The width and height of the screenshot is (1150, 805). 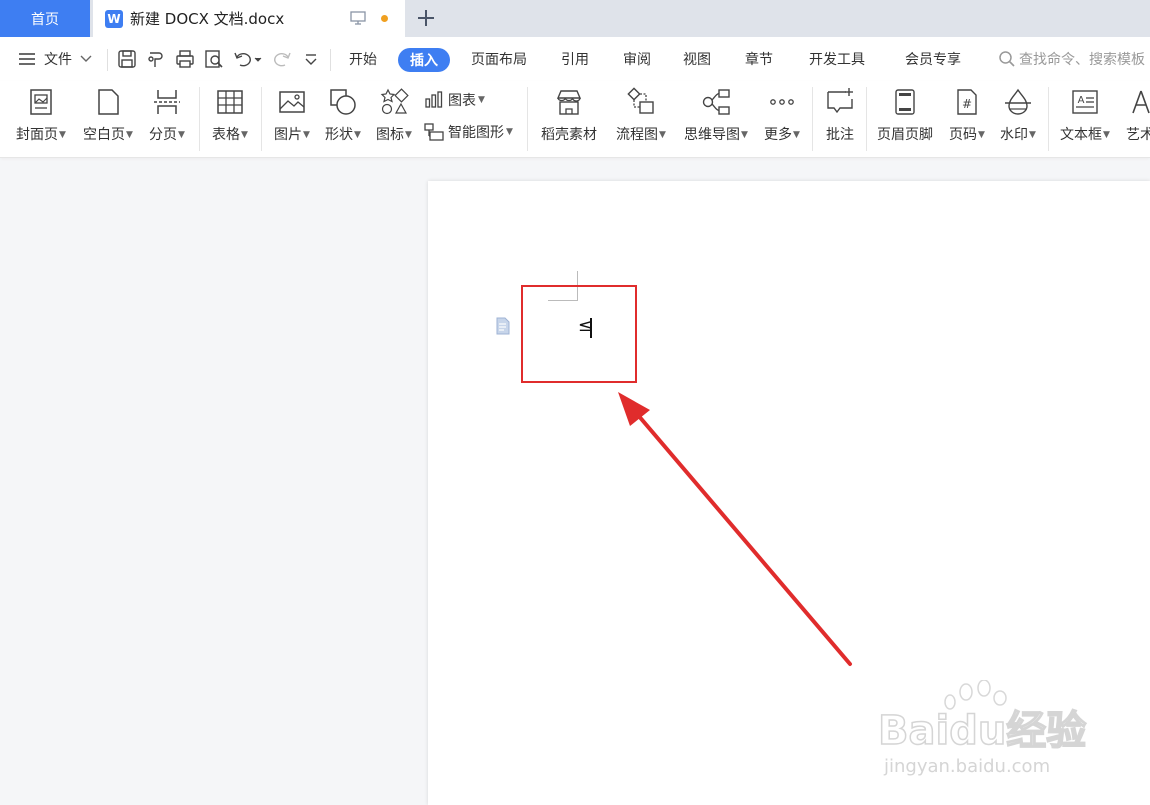 I want to click on customize-toolbar-icon, so click(x=311, y=59).